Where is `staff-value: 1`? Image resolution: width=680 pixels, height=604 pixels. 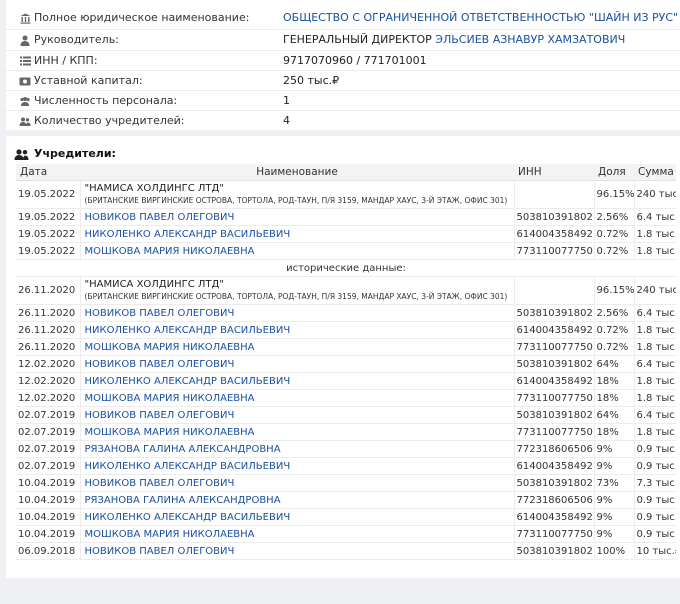
staff-value: 1 is located at coordinates (286, 100).